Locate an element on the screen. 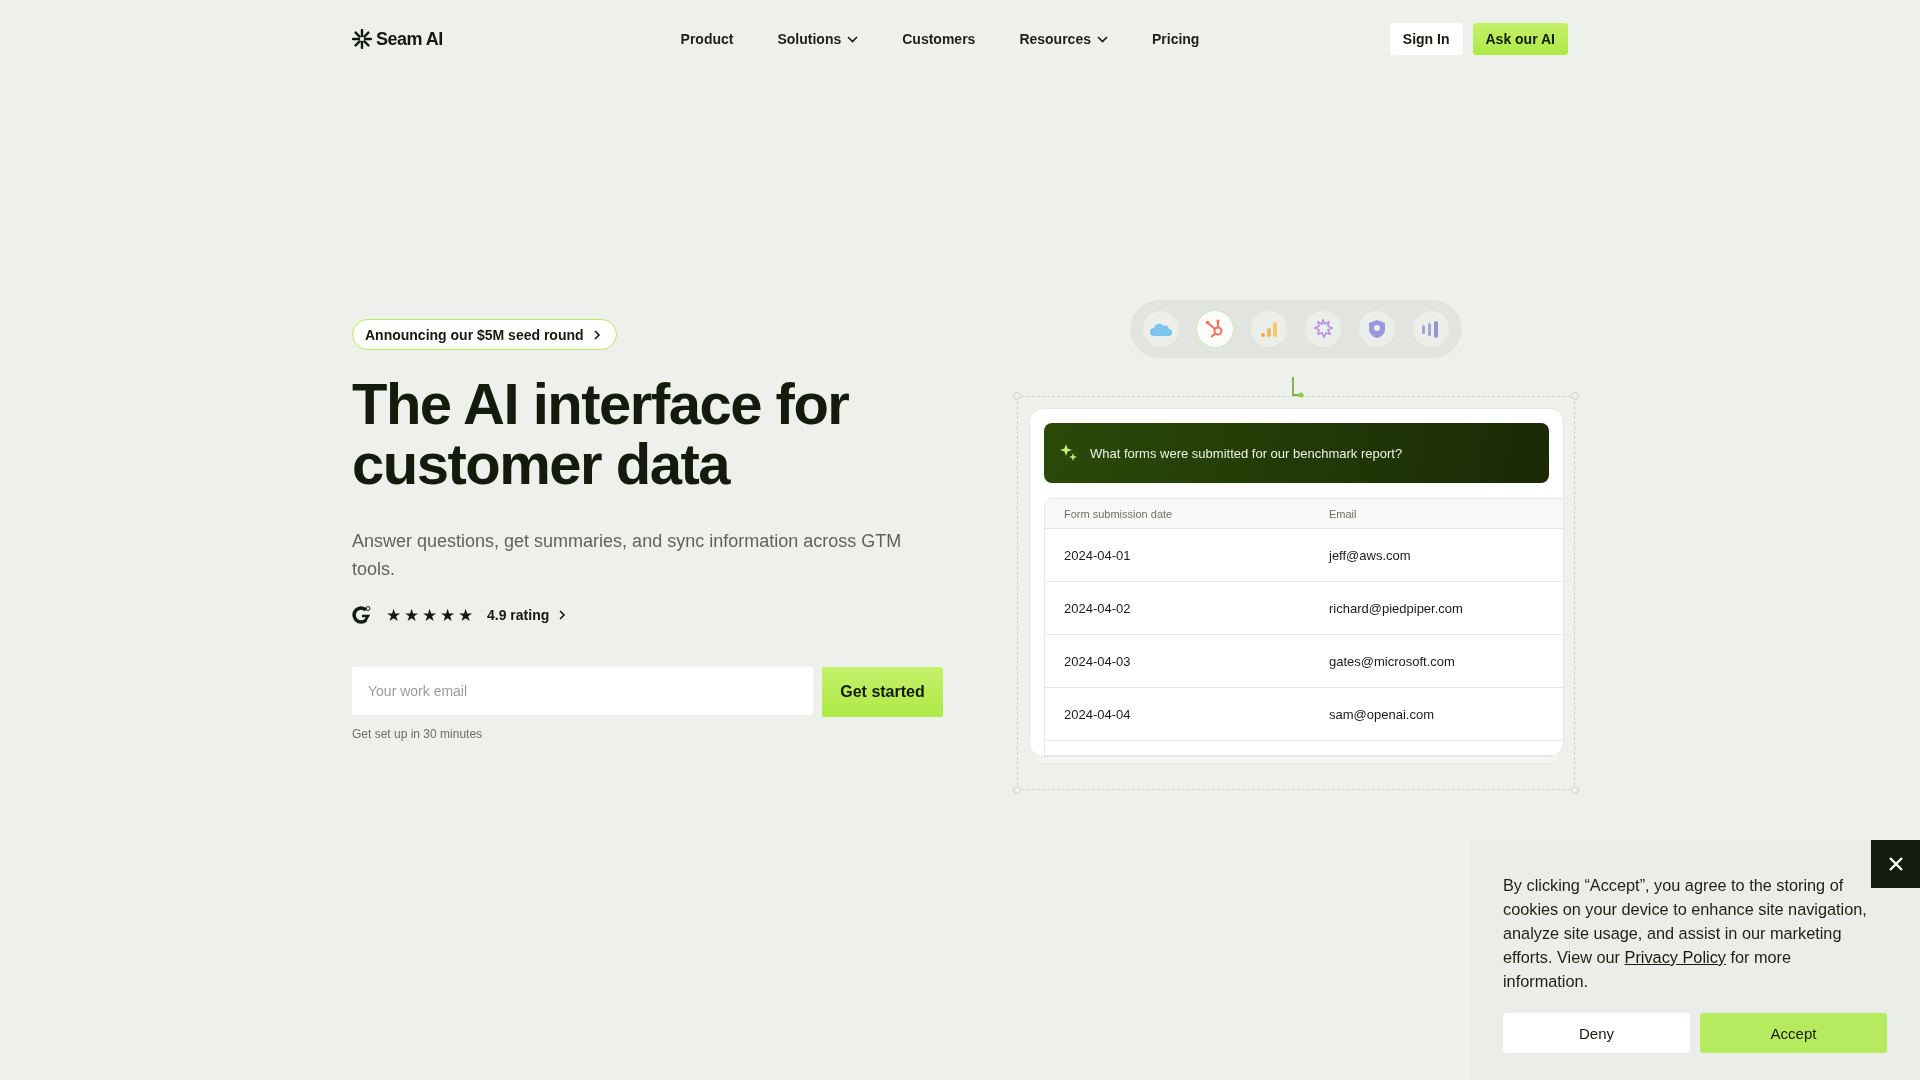 Image resolution: width=1920 pixels, height=1080 pixels. logo-icon is located at coordinates (362, 39).